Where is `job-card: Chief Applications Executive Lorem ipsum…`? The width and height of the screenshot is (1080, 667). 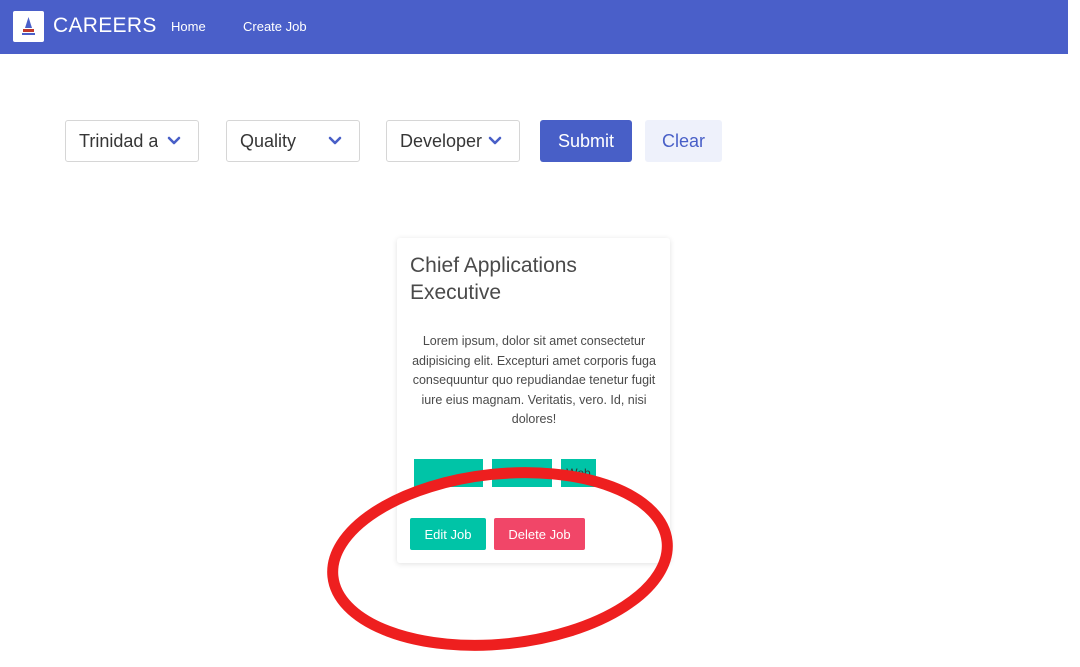
job-card: Chief Applications Executive Lorem ipsum… is located at coordinates (533, 400).